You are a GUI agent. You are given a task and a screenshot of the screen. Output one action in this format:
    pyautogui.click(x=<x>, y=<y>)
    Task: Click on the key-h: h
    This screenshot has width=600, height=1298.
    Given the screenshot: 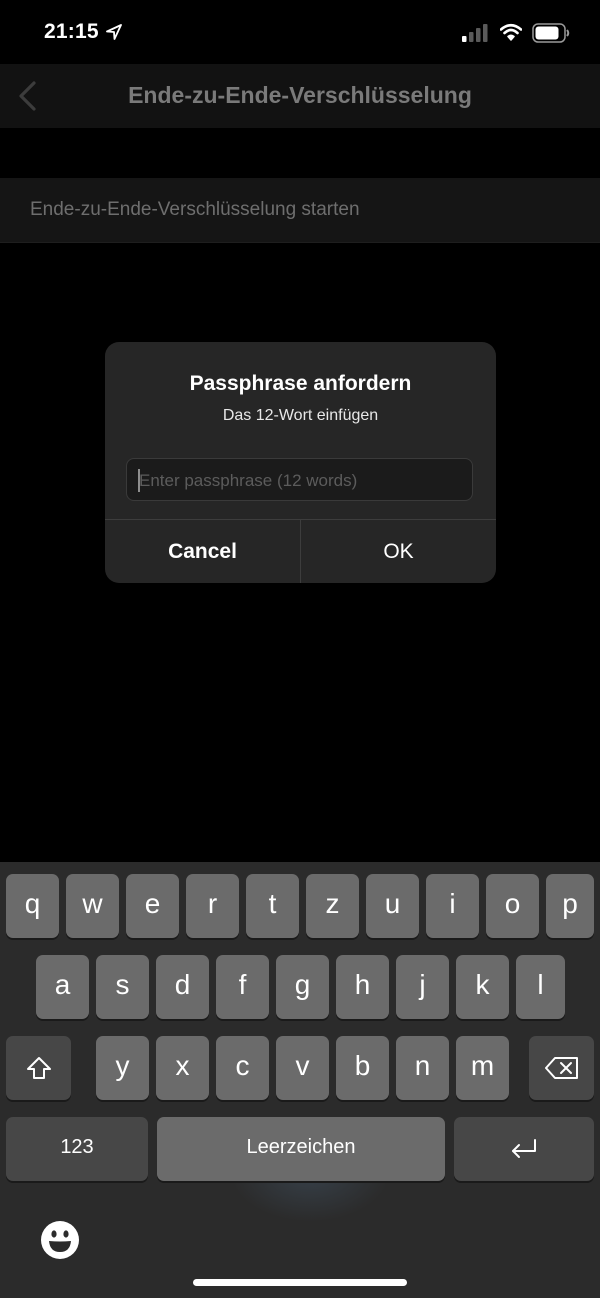 What is the action you would take?
    pyautogui.click(x=362, y=987)
    